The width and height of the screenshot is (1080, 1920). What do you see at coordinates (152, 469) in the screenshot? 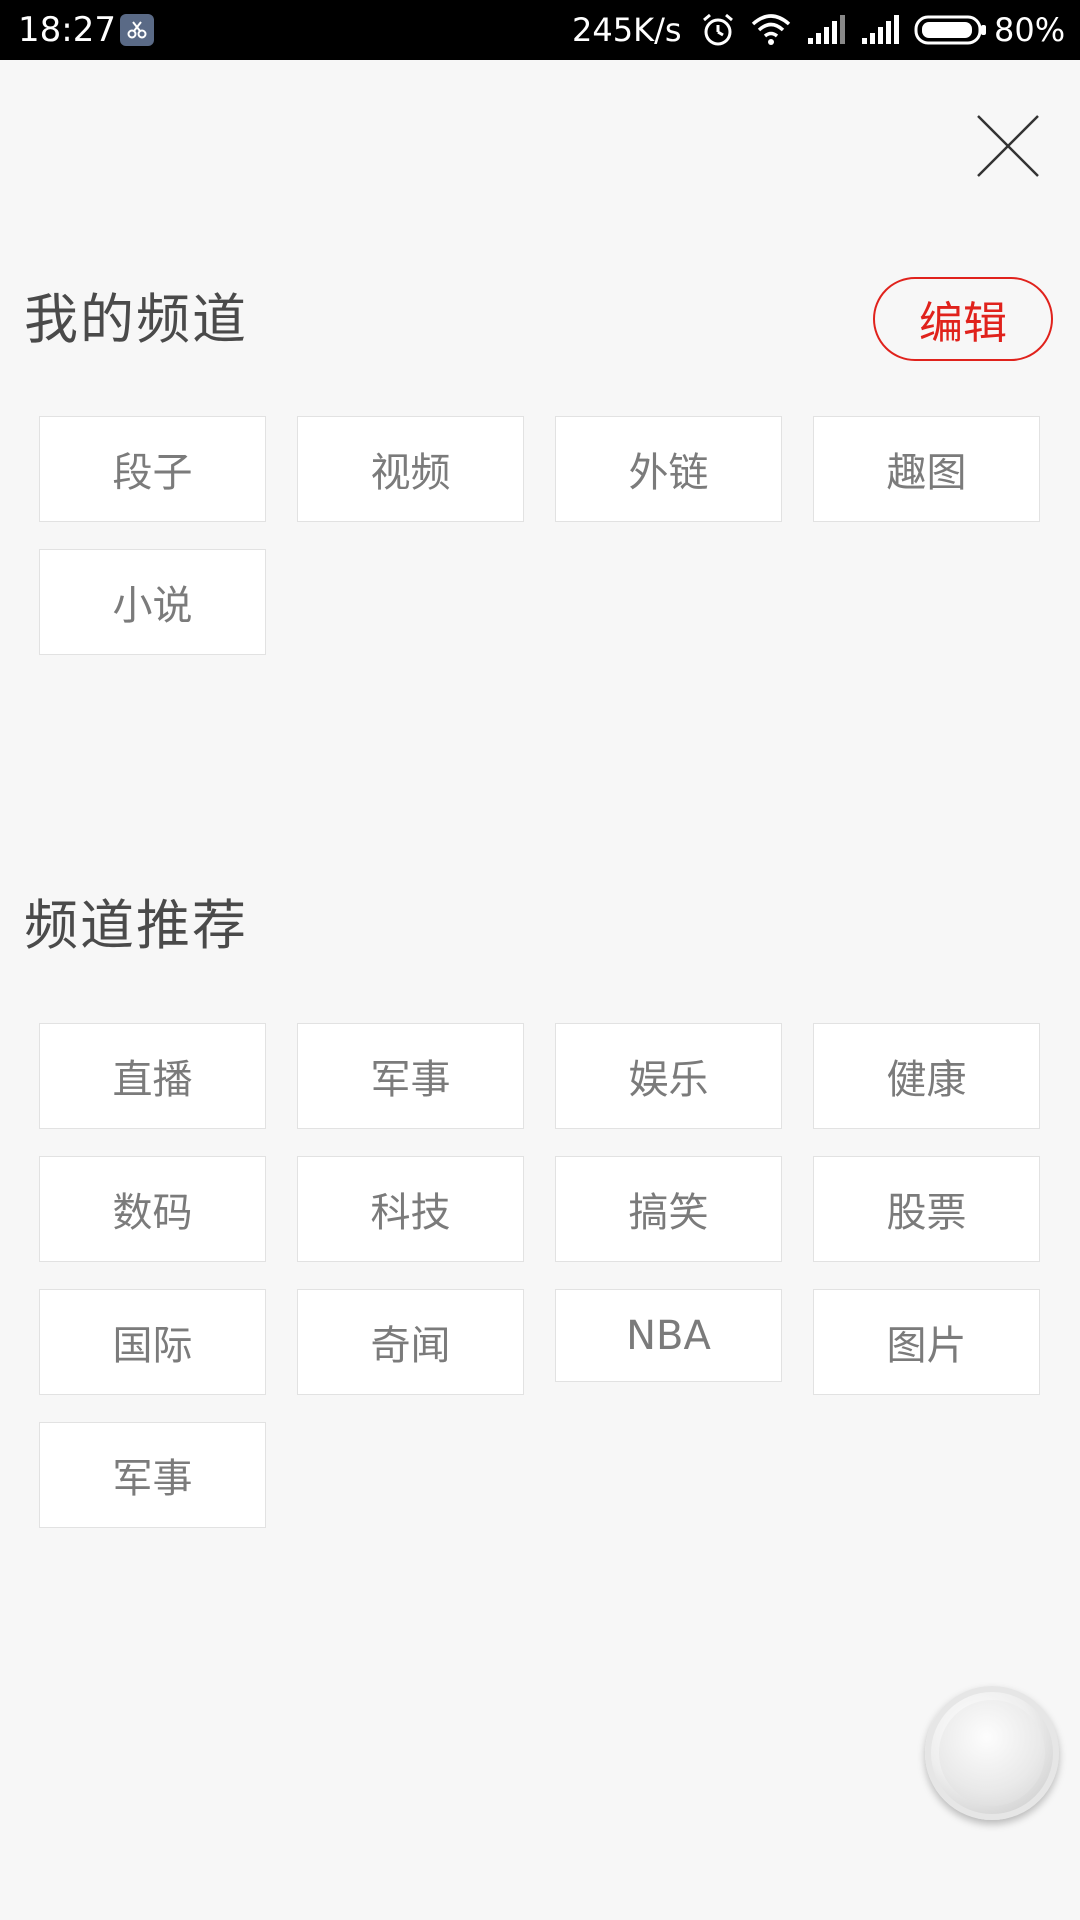
I see `channel-tile-mine: 段子` at bounding box center [152, 469].